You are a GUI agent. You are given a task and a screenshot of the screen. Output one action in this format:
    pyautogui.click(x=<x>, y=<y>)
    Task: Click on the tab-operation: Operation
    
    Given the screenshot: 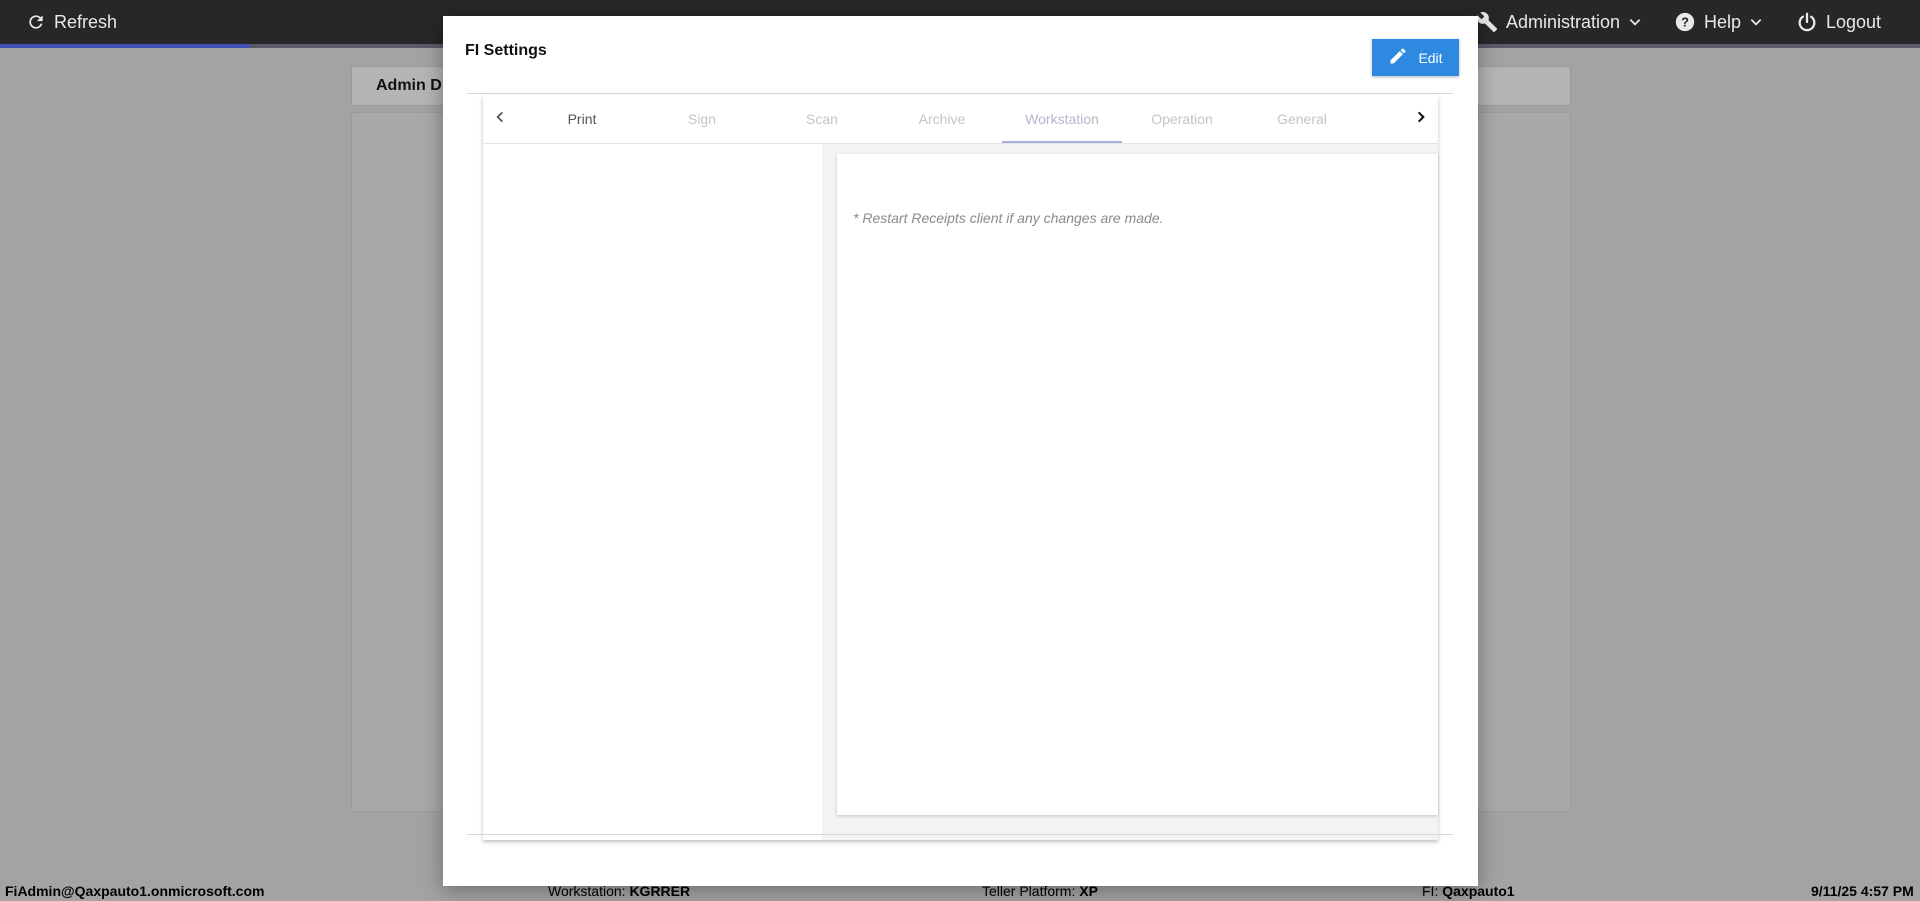 What is the action you would take?
    pyautogui.click(x=1182, y=119)
    